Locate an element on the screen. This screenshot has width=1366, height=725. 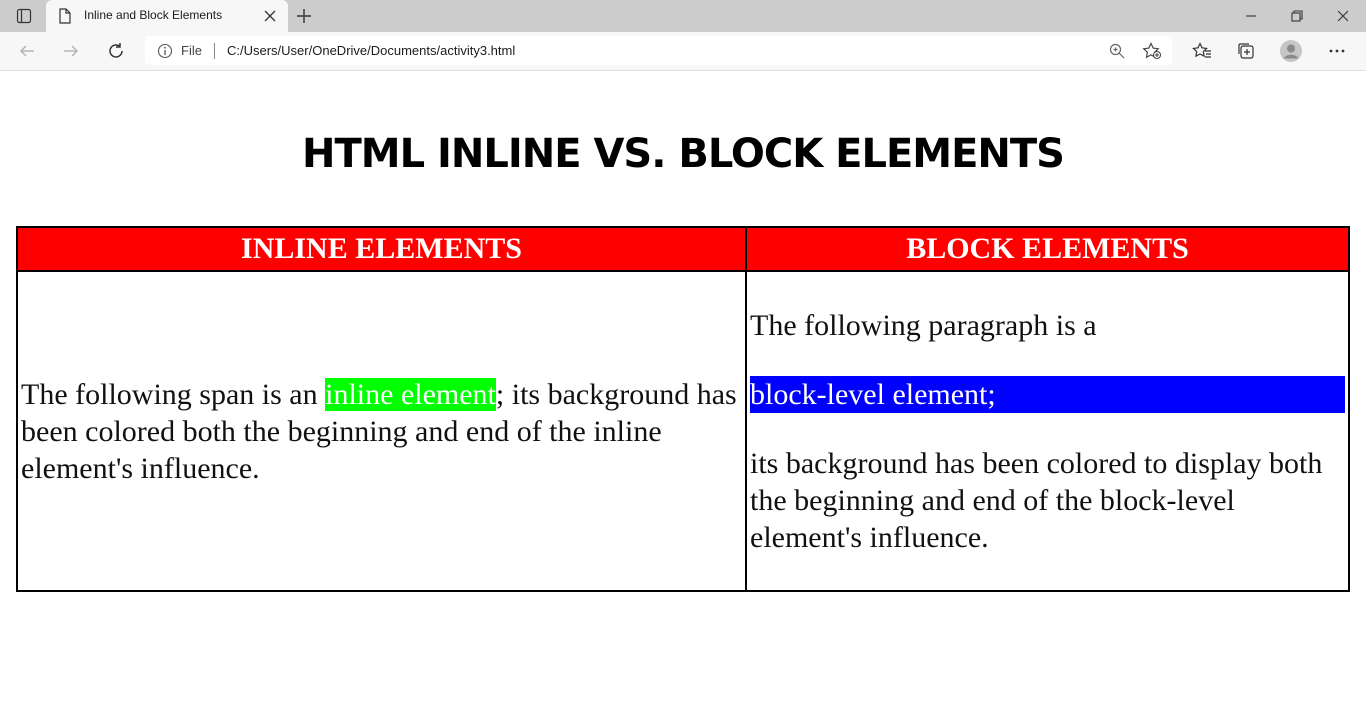
tab-strip: Inline and Block Elements is located at coordinates (683, 16).